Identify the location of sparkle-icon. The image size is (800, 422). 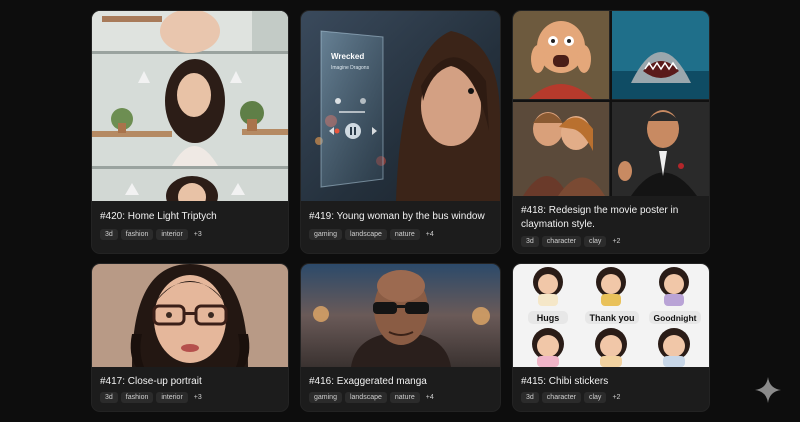
(768, 390).